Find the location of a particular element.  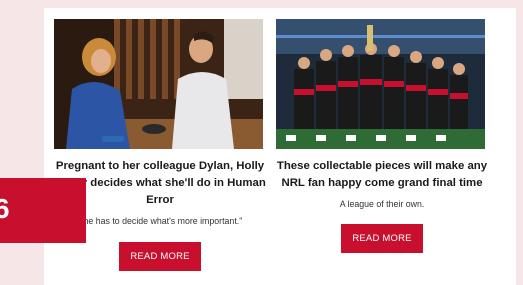

article-1-read-more-button: READ MORE is located at coordinates (160, 256).